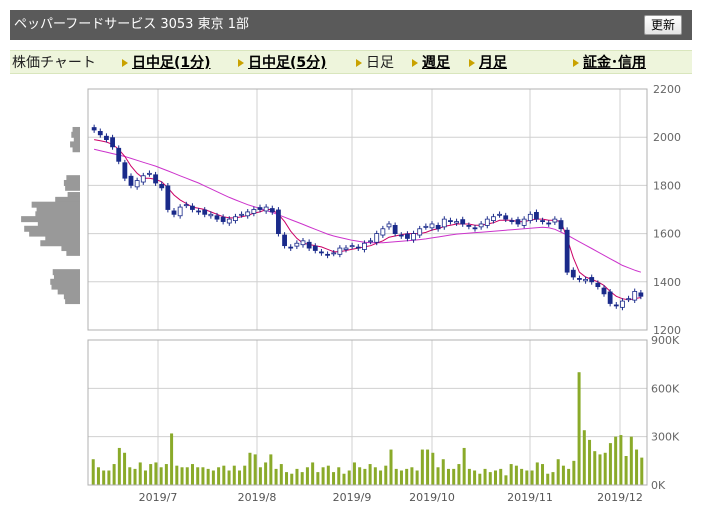 Image resolution: width=703 pixels, height=527 pixels. What do you see at coordinates (662, 25) in the screenshot?
I see `refresh-button: 更新` at bounding box center [662, 25].